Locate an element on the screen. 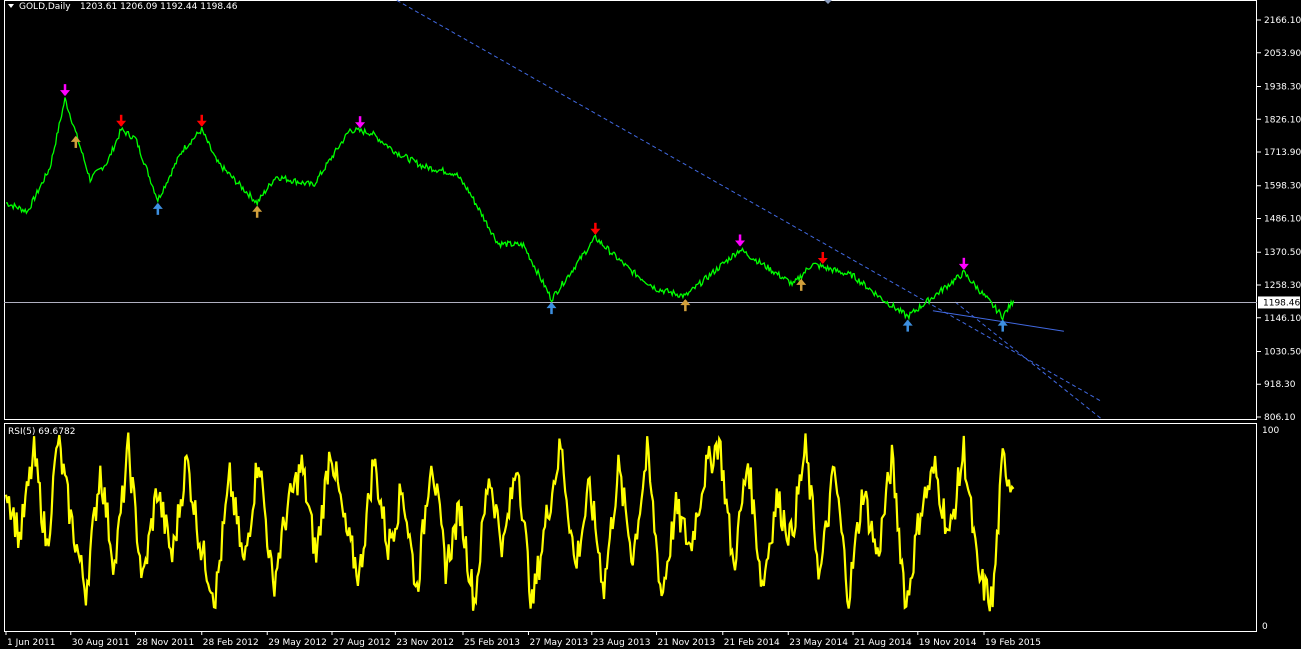 The width and height of the screenshot is (1301, 649). current-price-label: 1198.46 is located at coordinates (1281, 303).